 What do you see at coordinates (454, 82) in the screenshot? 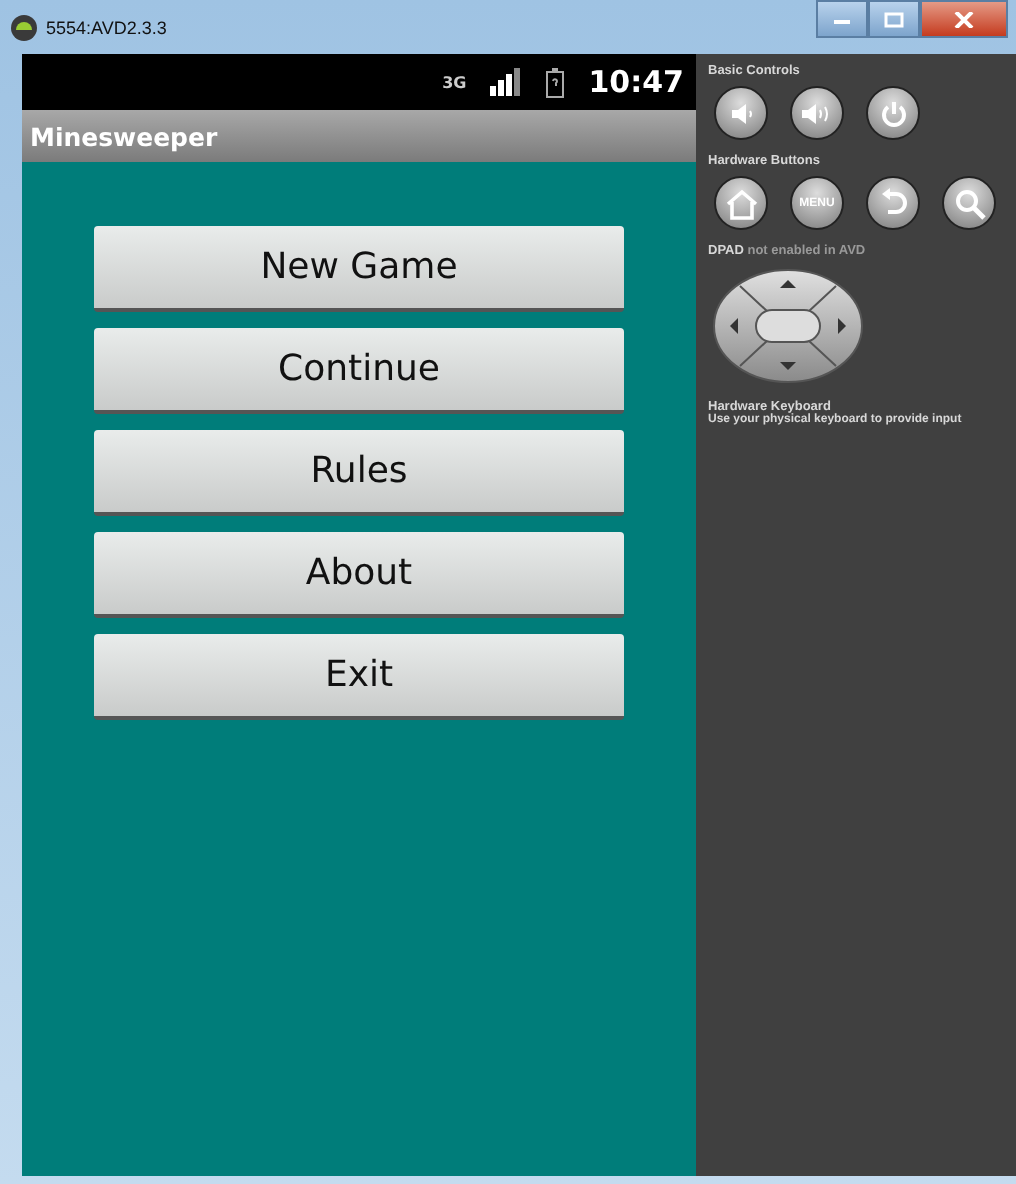
I see `network-type: 3G` at bounding box center [454, 82].